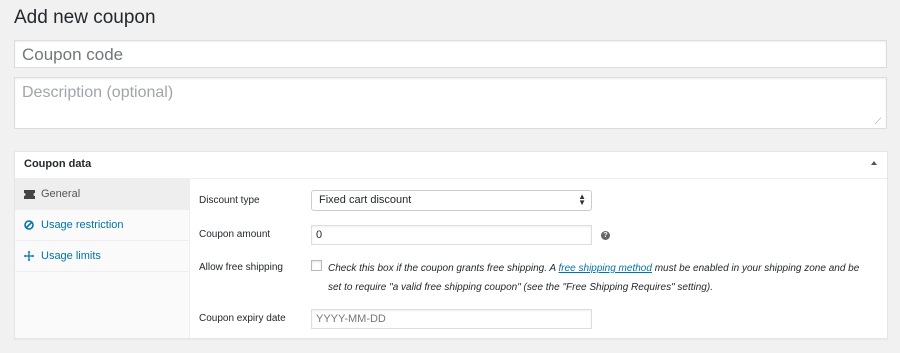  Describe the element at coordinates (450, 103) in the screenshot. I see `coupon-description-input: Description (optional) ⟋` at that location.